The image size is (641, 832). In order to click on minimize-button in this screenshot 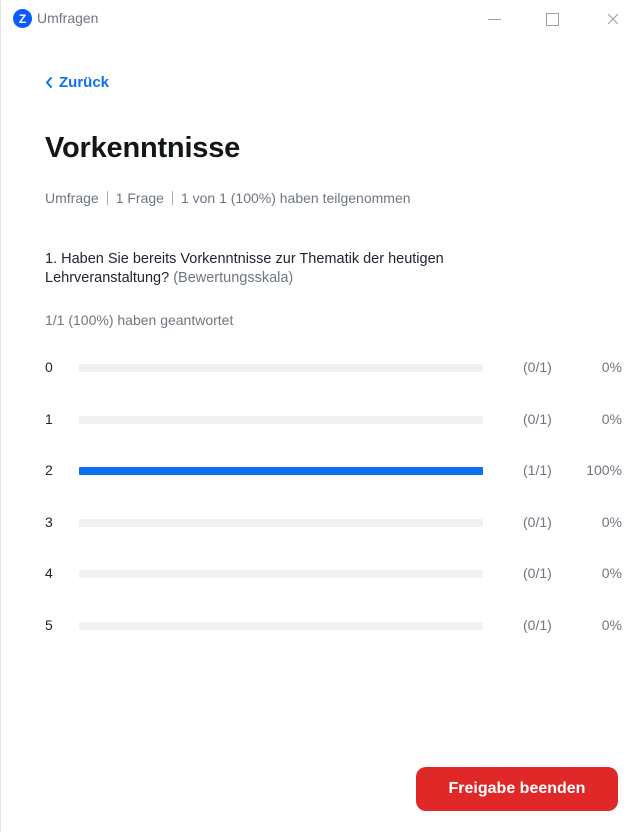, I will do `click(494, 19)`.